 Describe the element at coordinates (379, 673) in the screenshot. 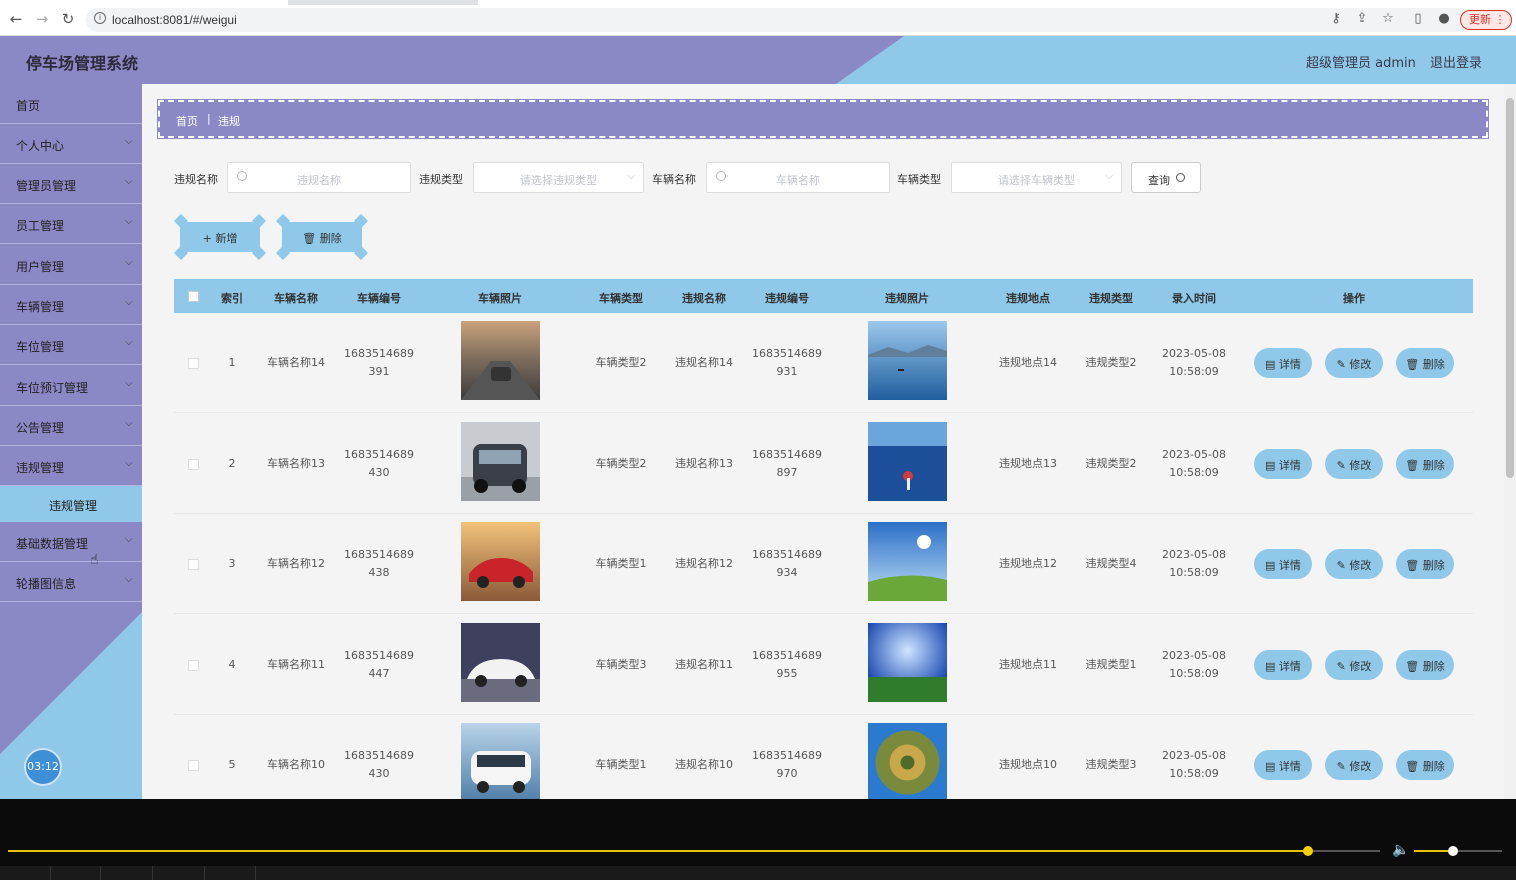

I see `vehicle-no-line2: 447` at that location.